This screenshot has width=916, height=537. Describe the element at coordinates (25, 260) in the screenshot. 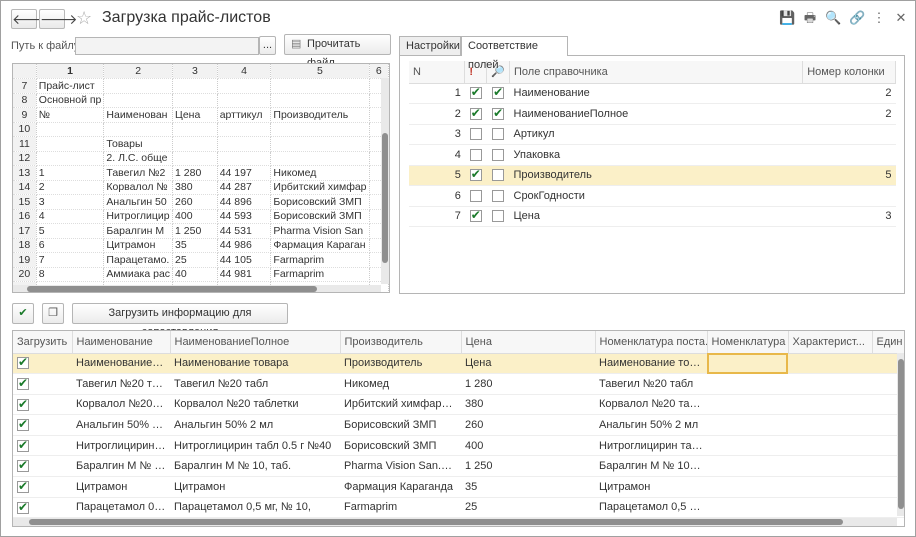

I see `sheet-row-number: 19` at that location.